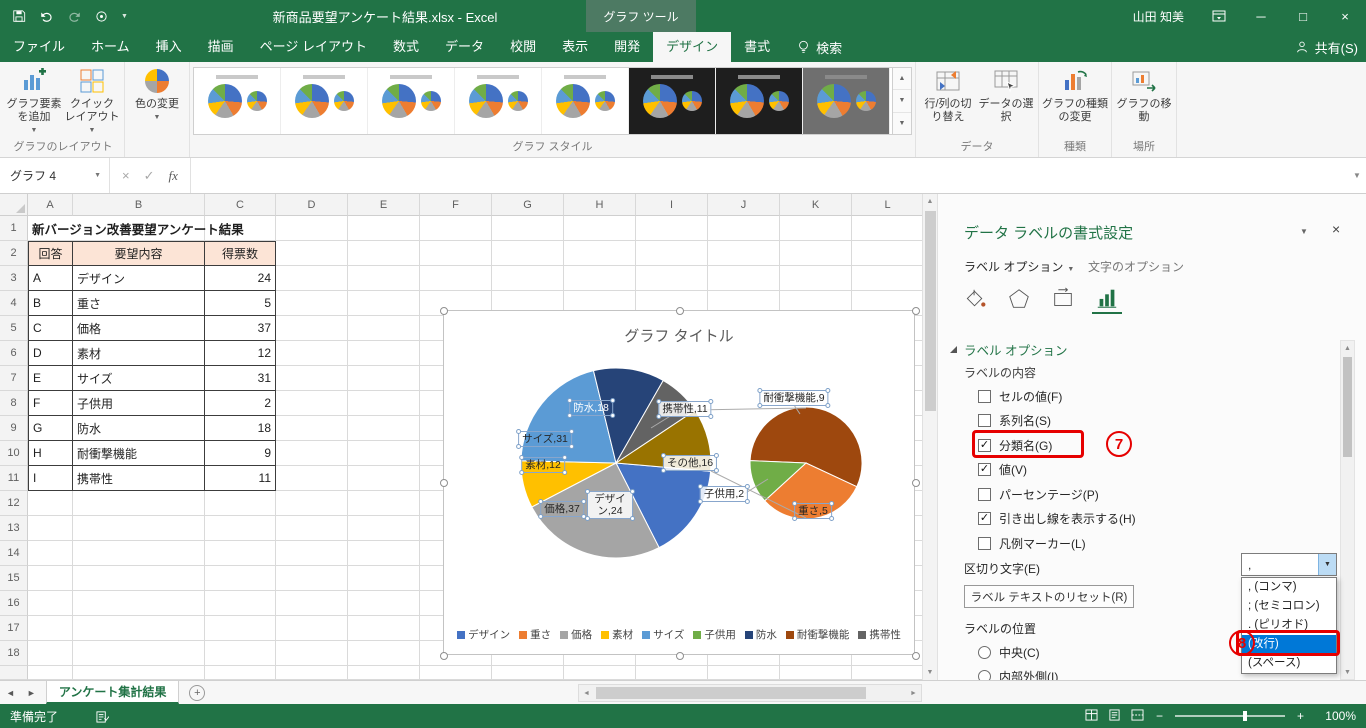  What do you see at coordinates (902, 101) in the screenshot?
I see `gallery-scroll-down-icon: ▼` at bounding box center [902, 101].